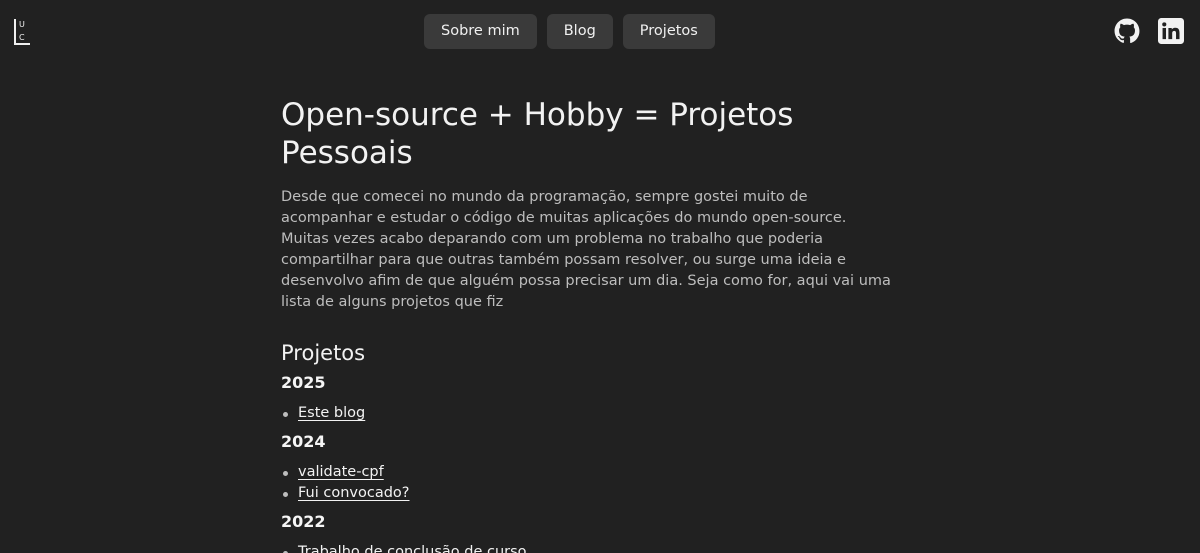 The height and width of the screenshot is (553, 1200). I want to click on project-list-2025: Este blog, so click(591, 413).